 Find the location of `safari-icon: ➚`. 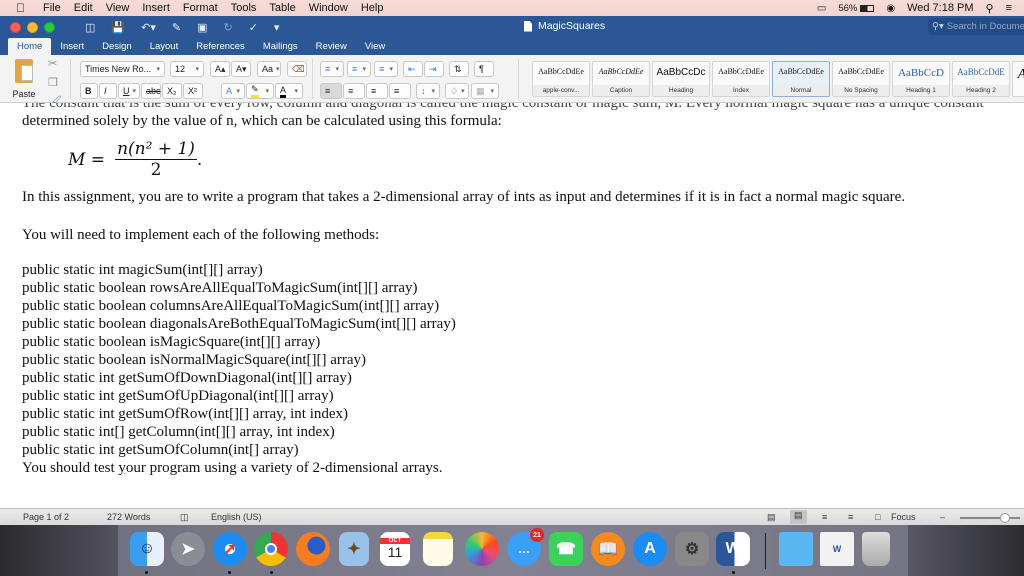

safari-icon: ➚ is located at coordinates (230, 549).